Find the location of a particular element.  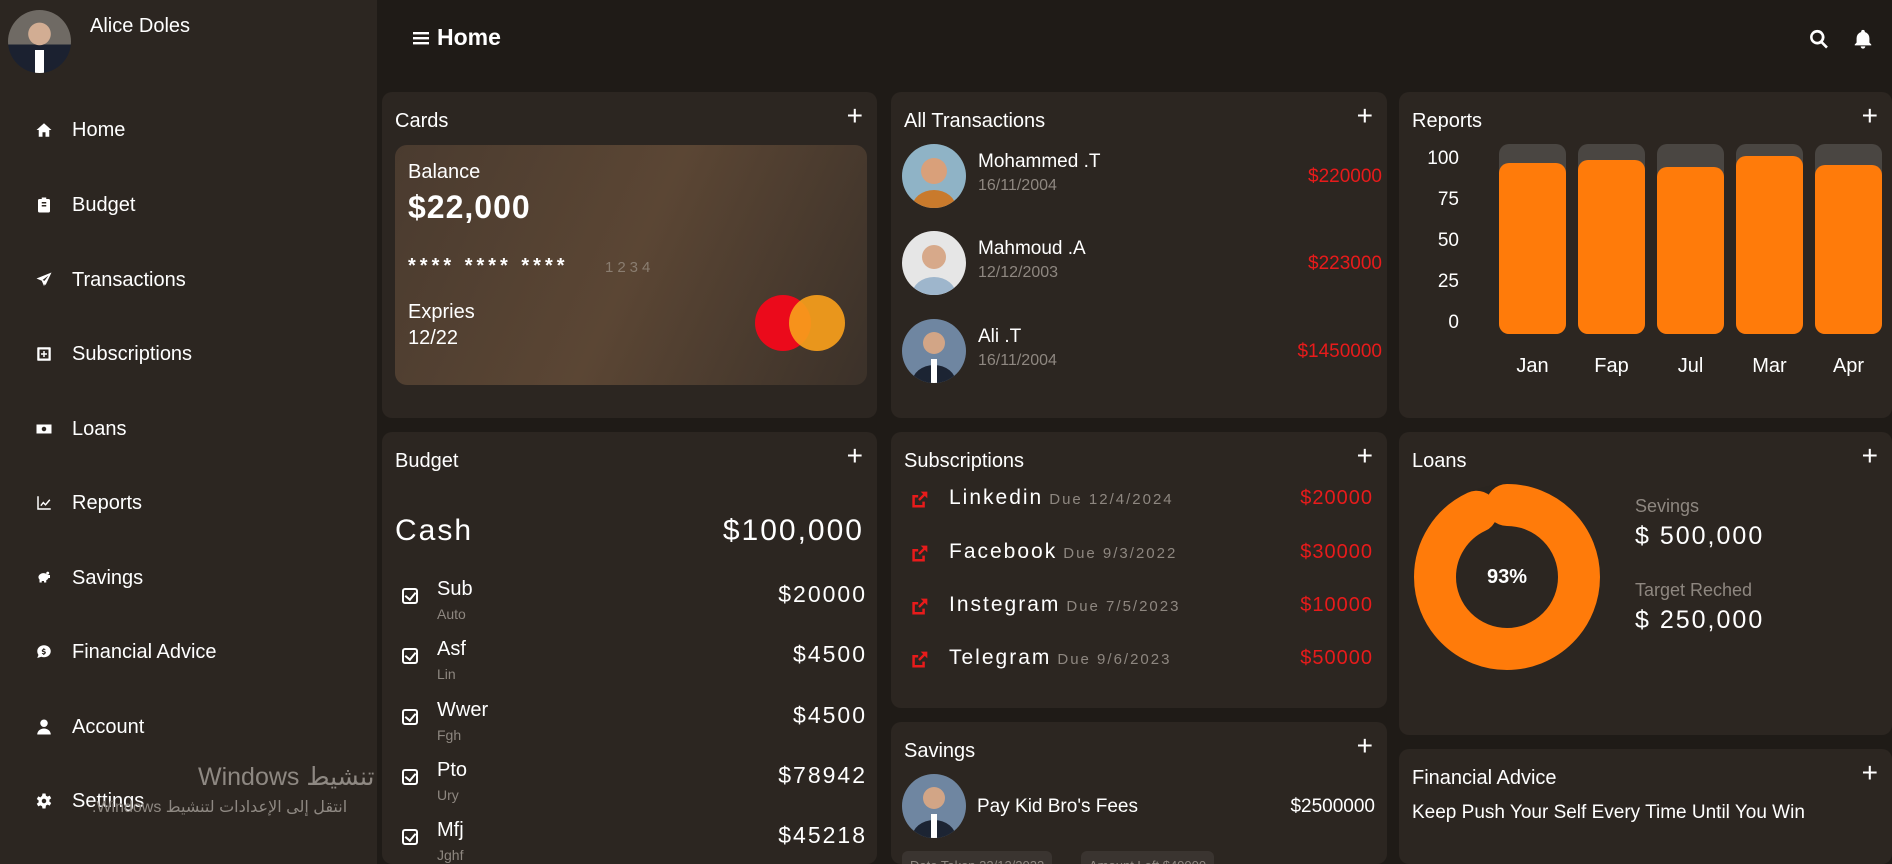

transaction-name: Mahmoud .A is located at coordinates (1032, 248).